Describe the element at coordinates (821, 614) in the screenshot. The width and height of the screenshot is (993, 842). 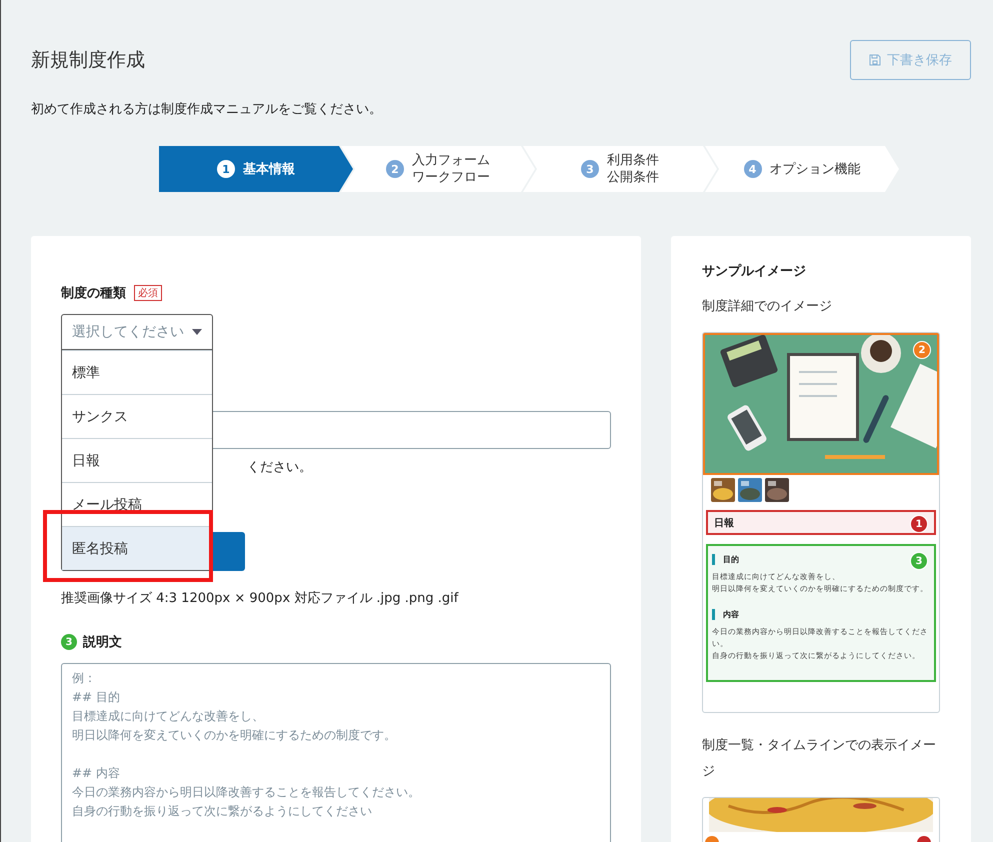
I see `preview-heading: 内容` at that location.